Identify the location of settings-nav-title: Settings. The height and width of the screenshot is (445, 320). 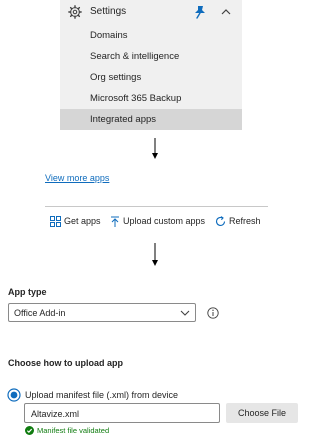
(108, 11).